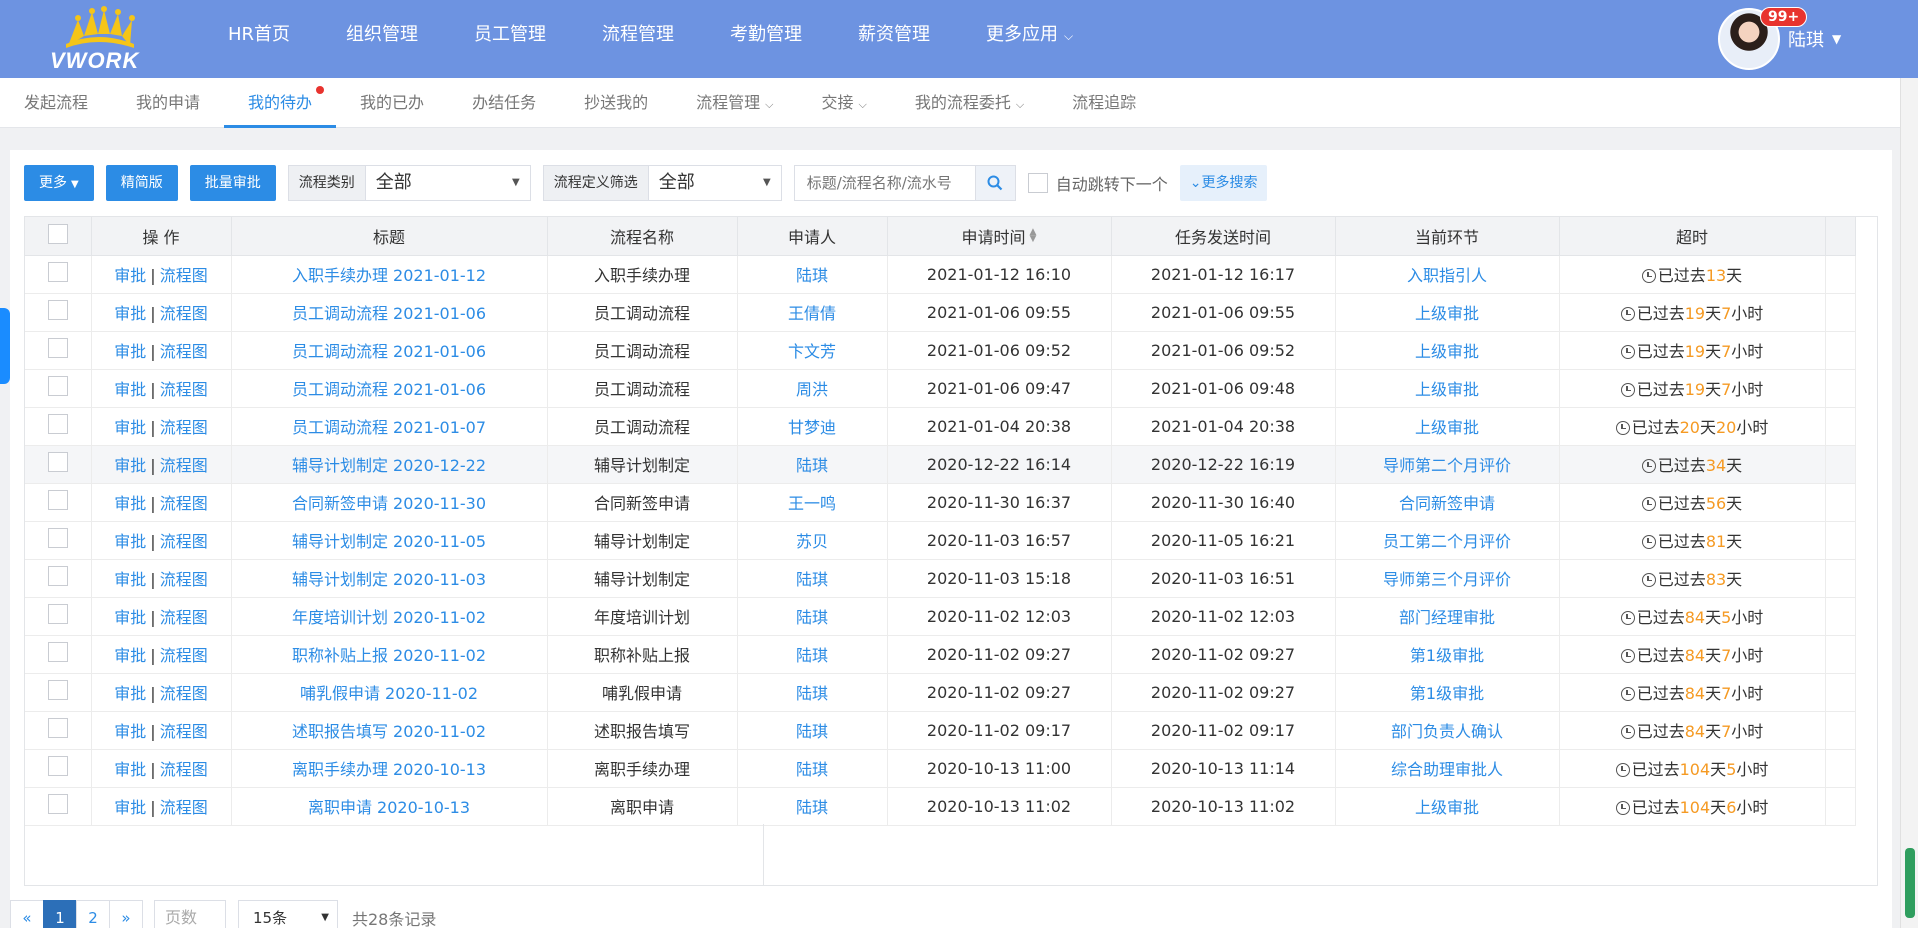  I want to click on notification-badge: 99+, so click(1784, 17).